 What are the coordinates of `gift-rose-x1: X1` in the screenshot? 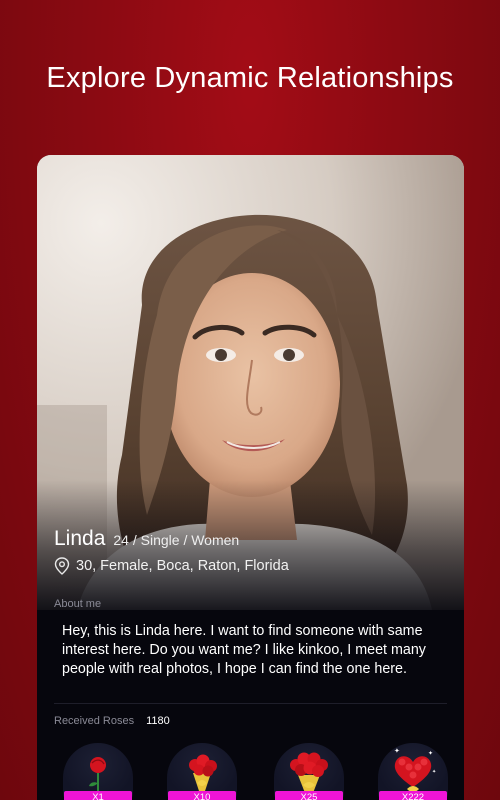 It's located at (98, 771).